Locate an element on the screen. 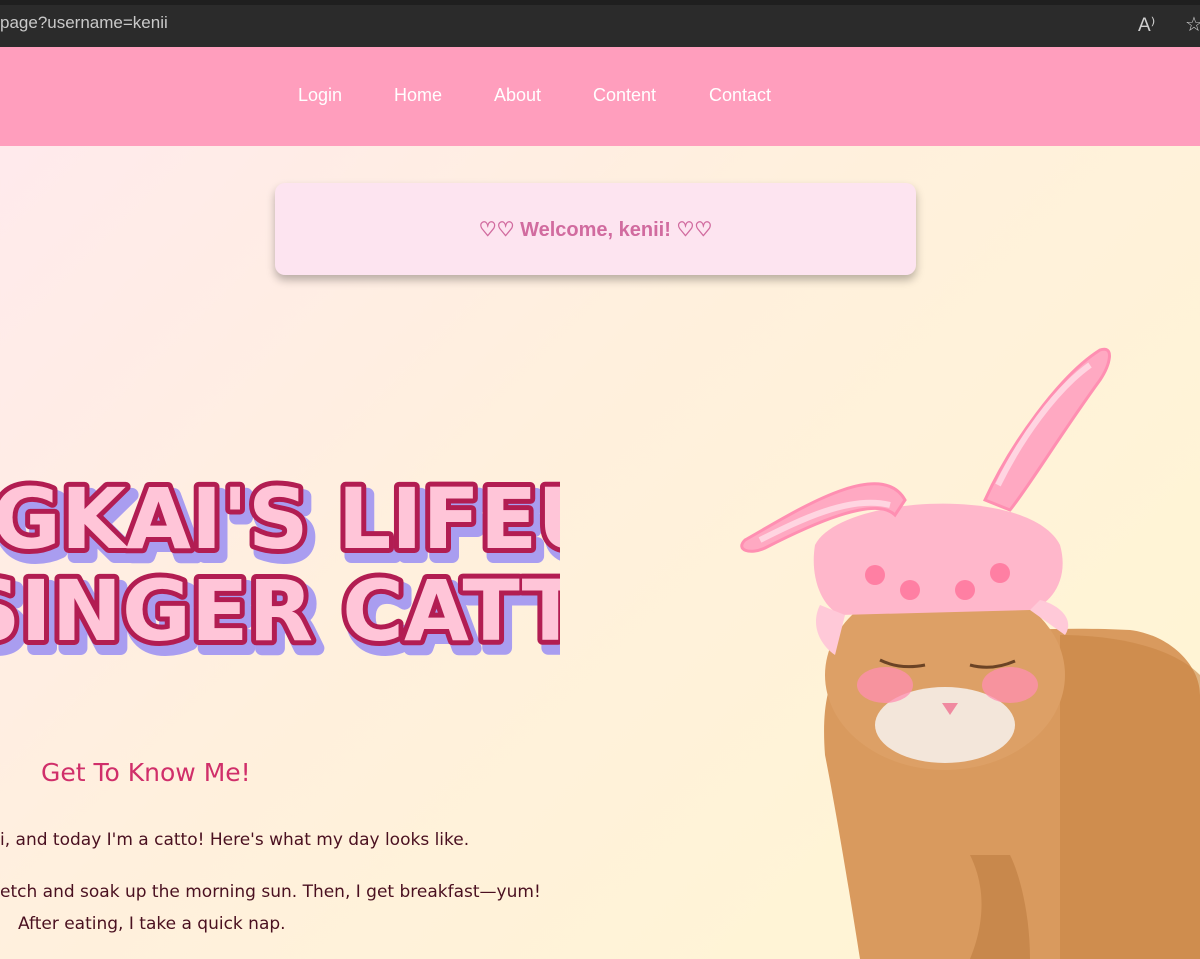 The height and width of the screenshot is (959, 1200). main-navbar: Login Home About Content Contact is located at coordinates (600, 96).